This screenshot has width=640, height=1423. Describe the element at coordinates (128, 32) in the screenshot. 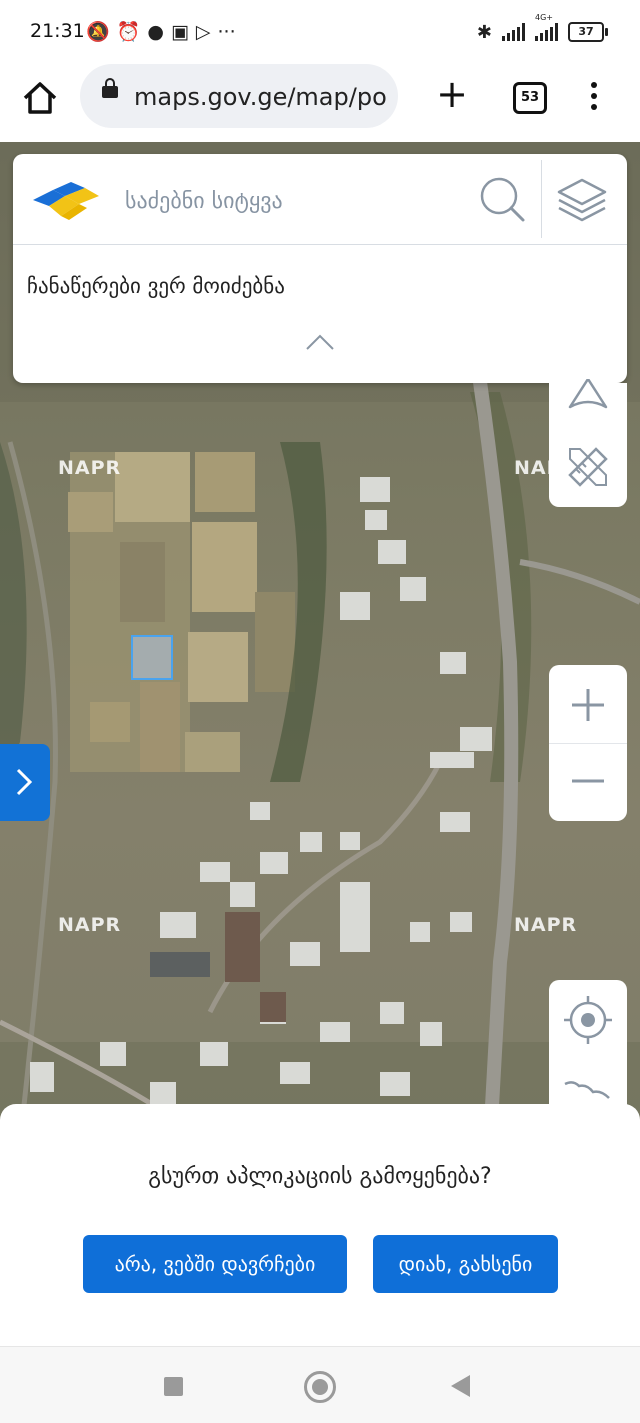

I see `alarm-icon: ⏰` at that location.